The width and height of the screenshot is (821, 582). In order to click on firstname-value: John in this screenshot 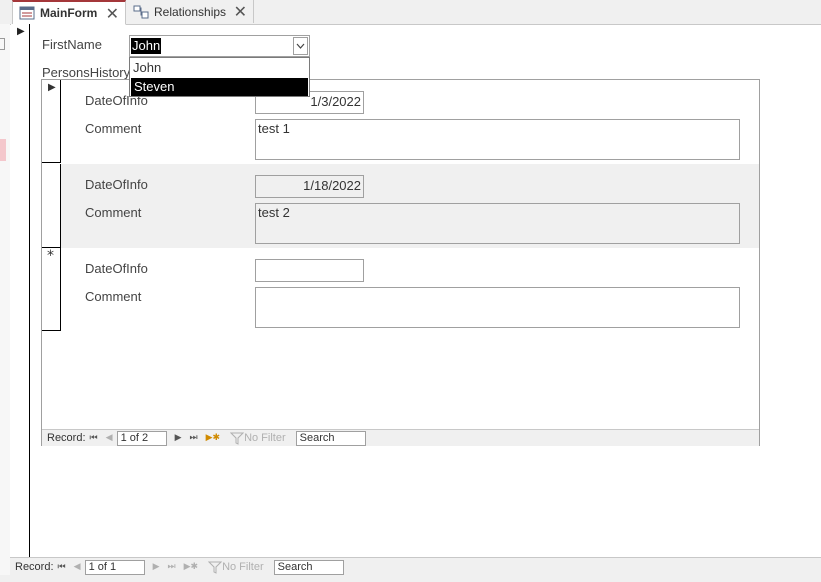, I will do `click(146, 46)`.